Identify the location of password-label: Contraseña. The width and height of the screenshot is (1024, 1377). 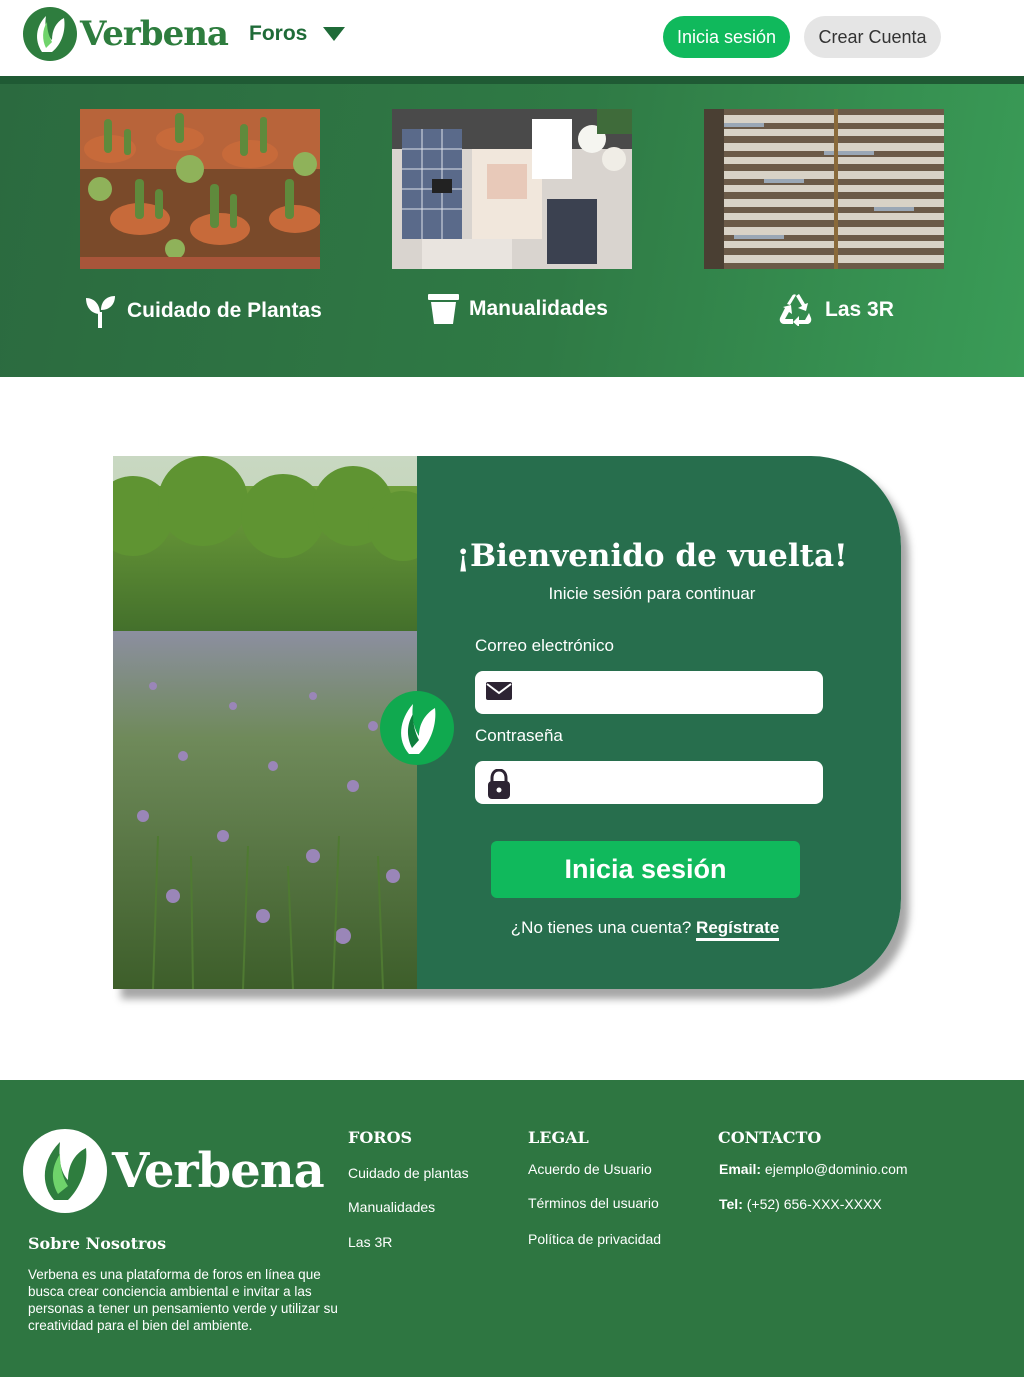
(519, 735).